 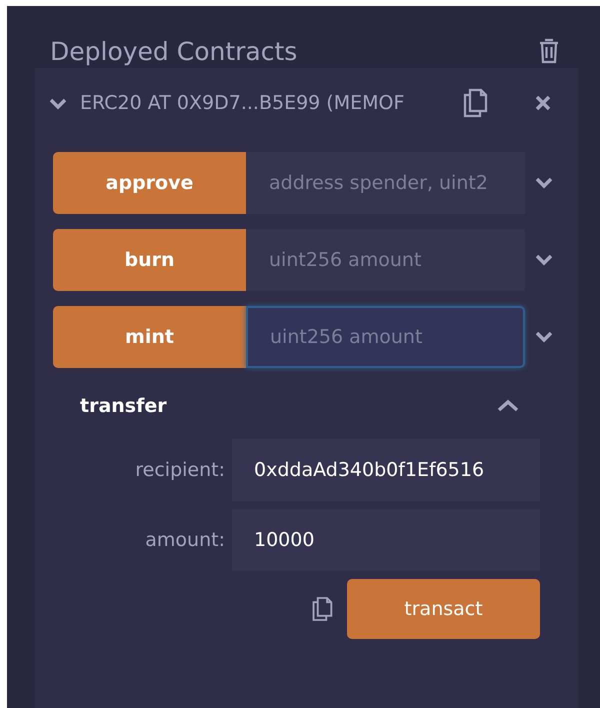 What do you see at coordinates (58, 103) in the screenshot?
I see `chevron-icon` at bounding box center [58, 103].